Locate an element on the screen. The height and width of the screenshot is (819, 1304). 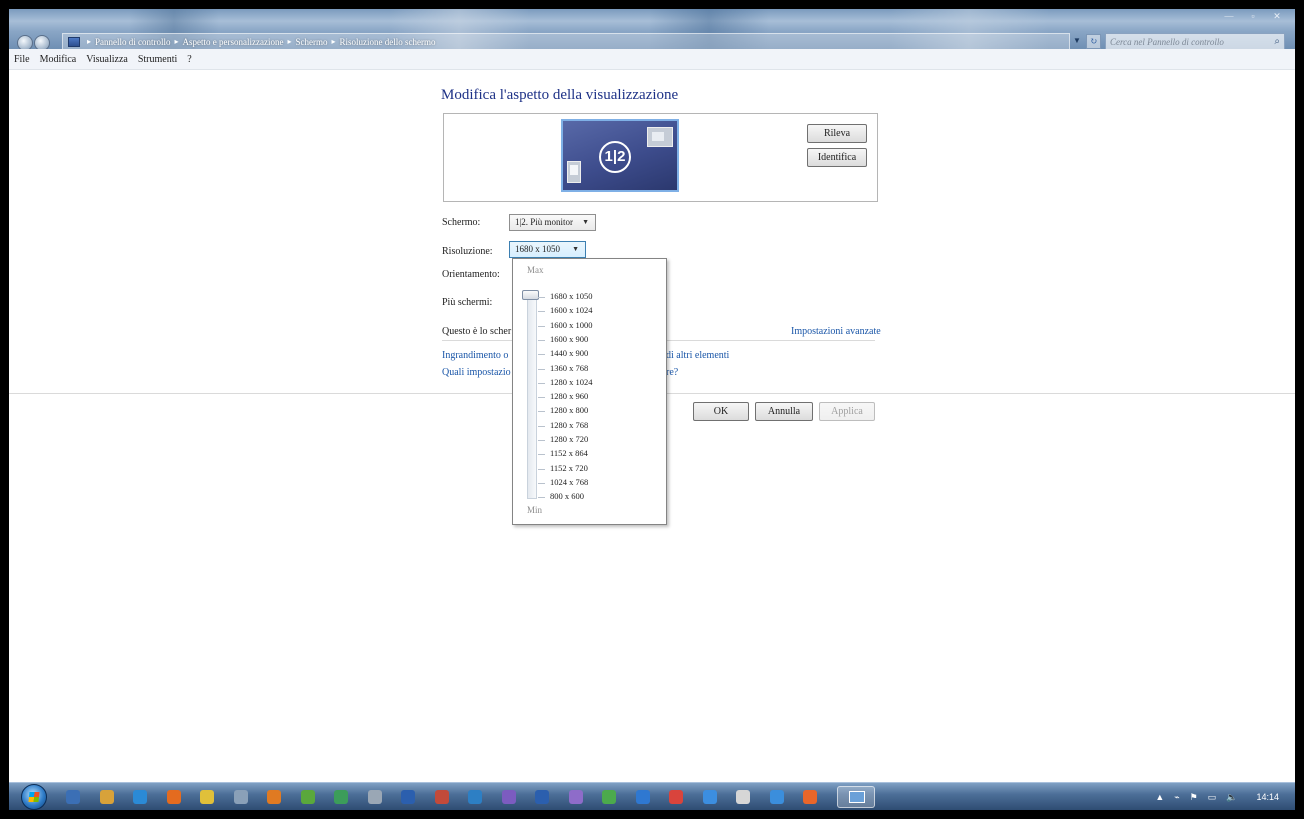
search-input: Cerca nel Pannello di controllo is located at coordinates (1167, 42).